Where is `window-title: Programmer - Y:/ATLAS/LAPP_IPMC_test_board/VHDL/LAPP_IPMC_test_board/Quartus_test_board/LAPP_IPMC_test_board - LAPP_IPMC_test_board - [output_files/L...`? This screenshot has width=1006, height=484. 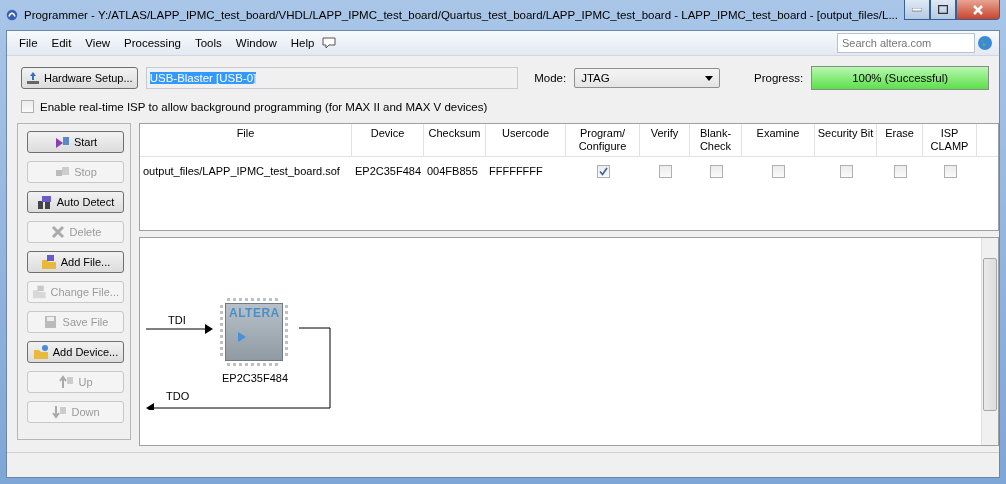 window-title: Programmer - Y:/ATLAS/LAPP_IPMC_test_board/VHDL/LAPP_IPMC_test_board/Quartus_test_board/LAPP_IPMC_test_board - LAPP_IPMC_test_board - [output_files/L... is located at coordinates (460, 15).